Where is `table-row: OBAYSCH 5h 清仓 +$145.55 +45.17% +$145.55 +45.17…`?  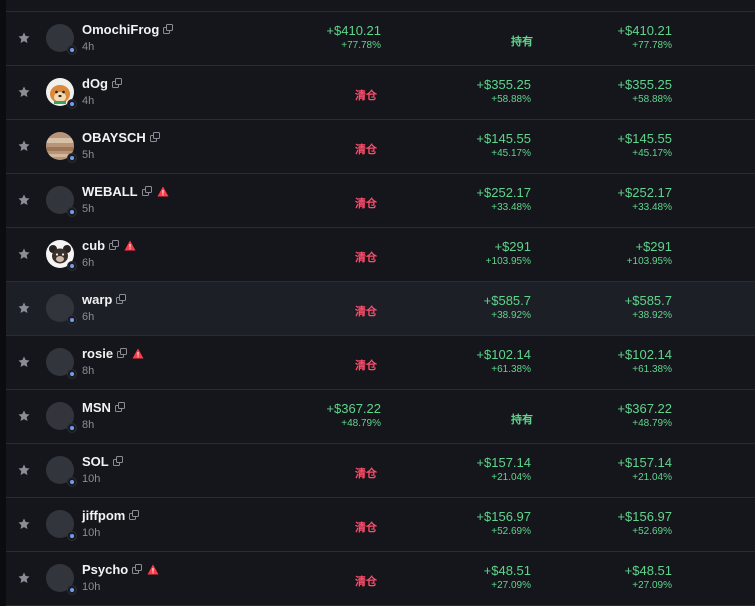
table-row: OBAYSCH 5h 清仓 +$145.55 +45.17% +$145.55 +45.17… is located at coordinates (380, 147).